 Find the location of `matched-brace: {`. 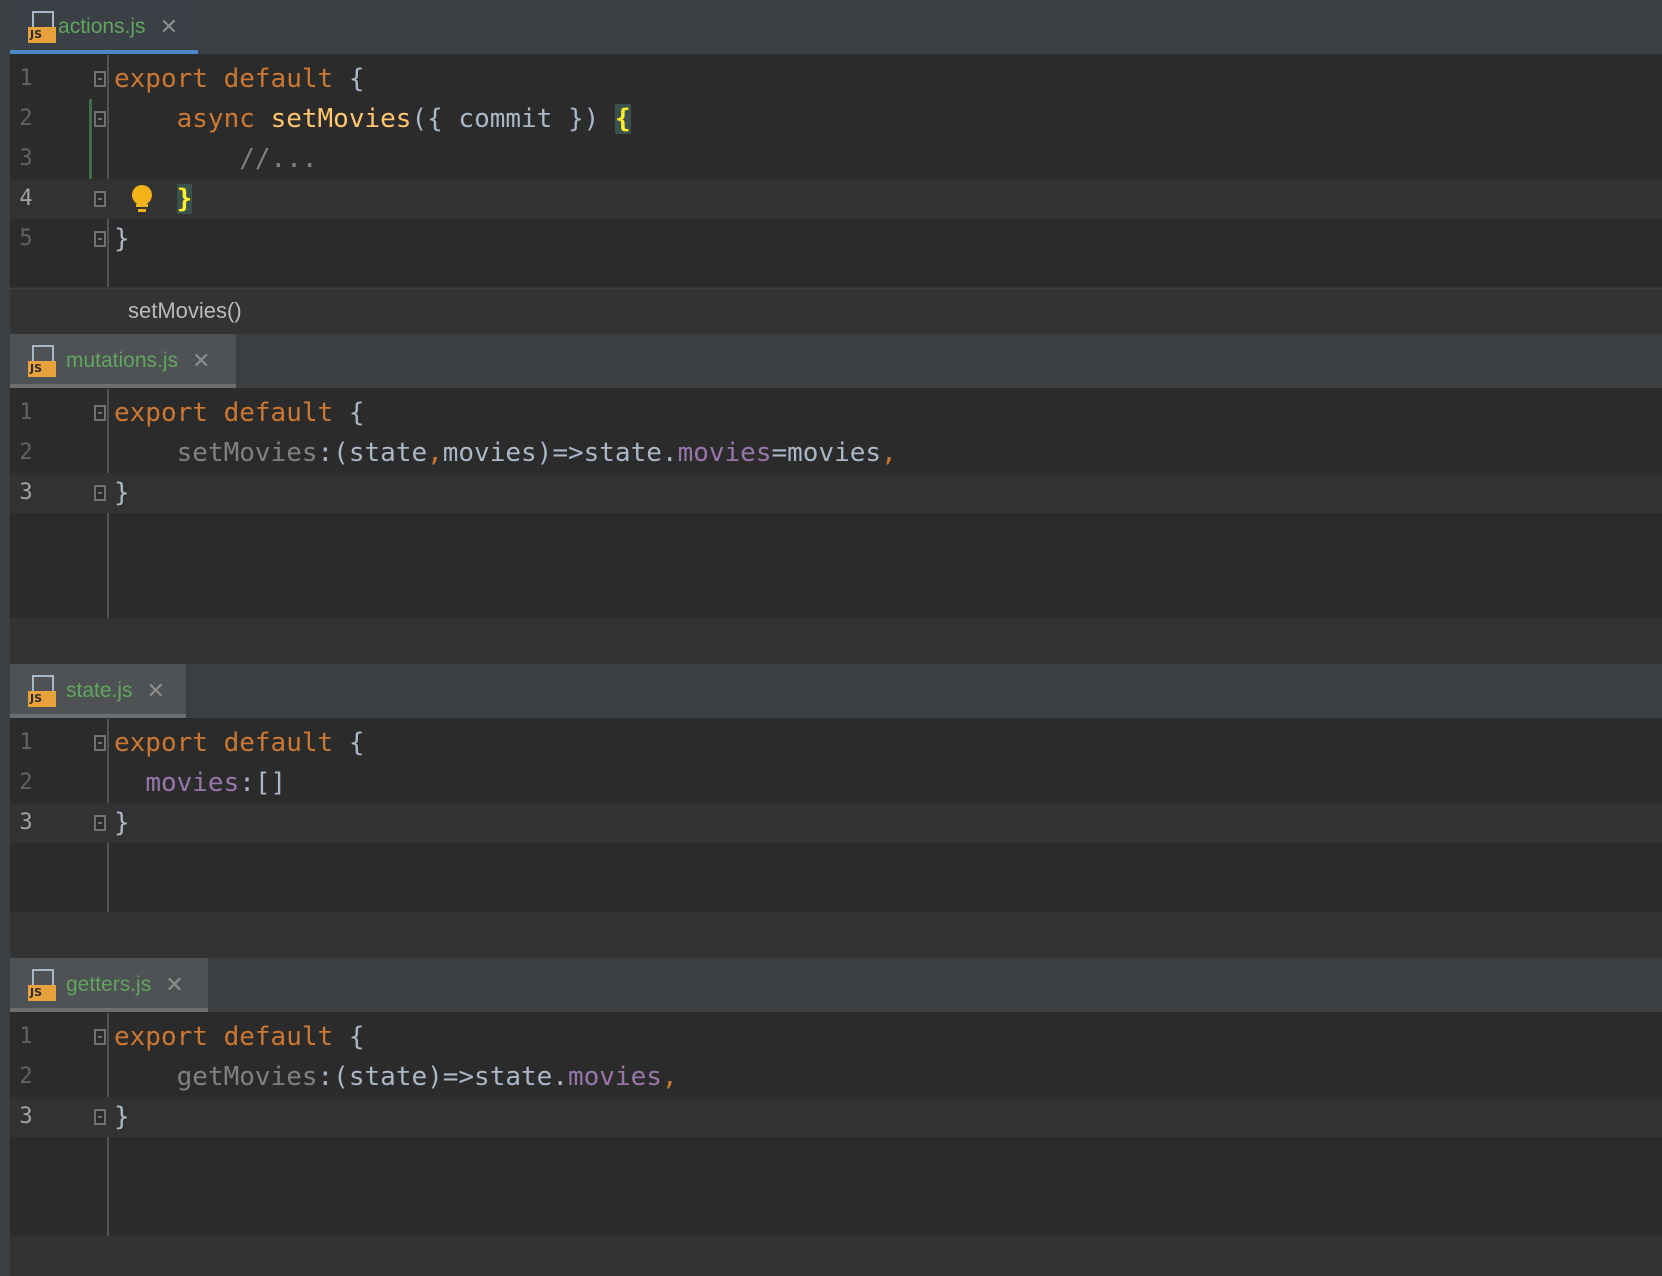

matched-brace: { is located at coordinates (622, 119).